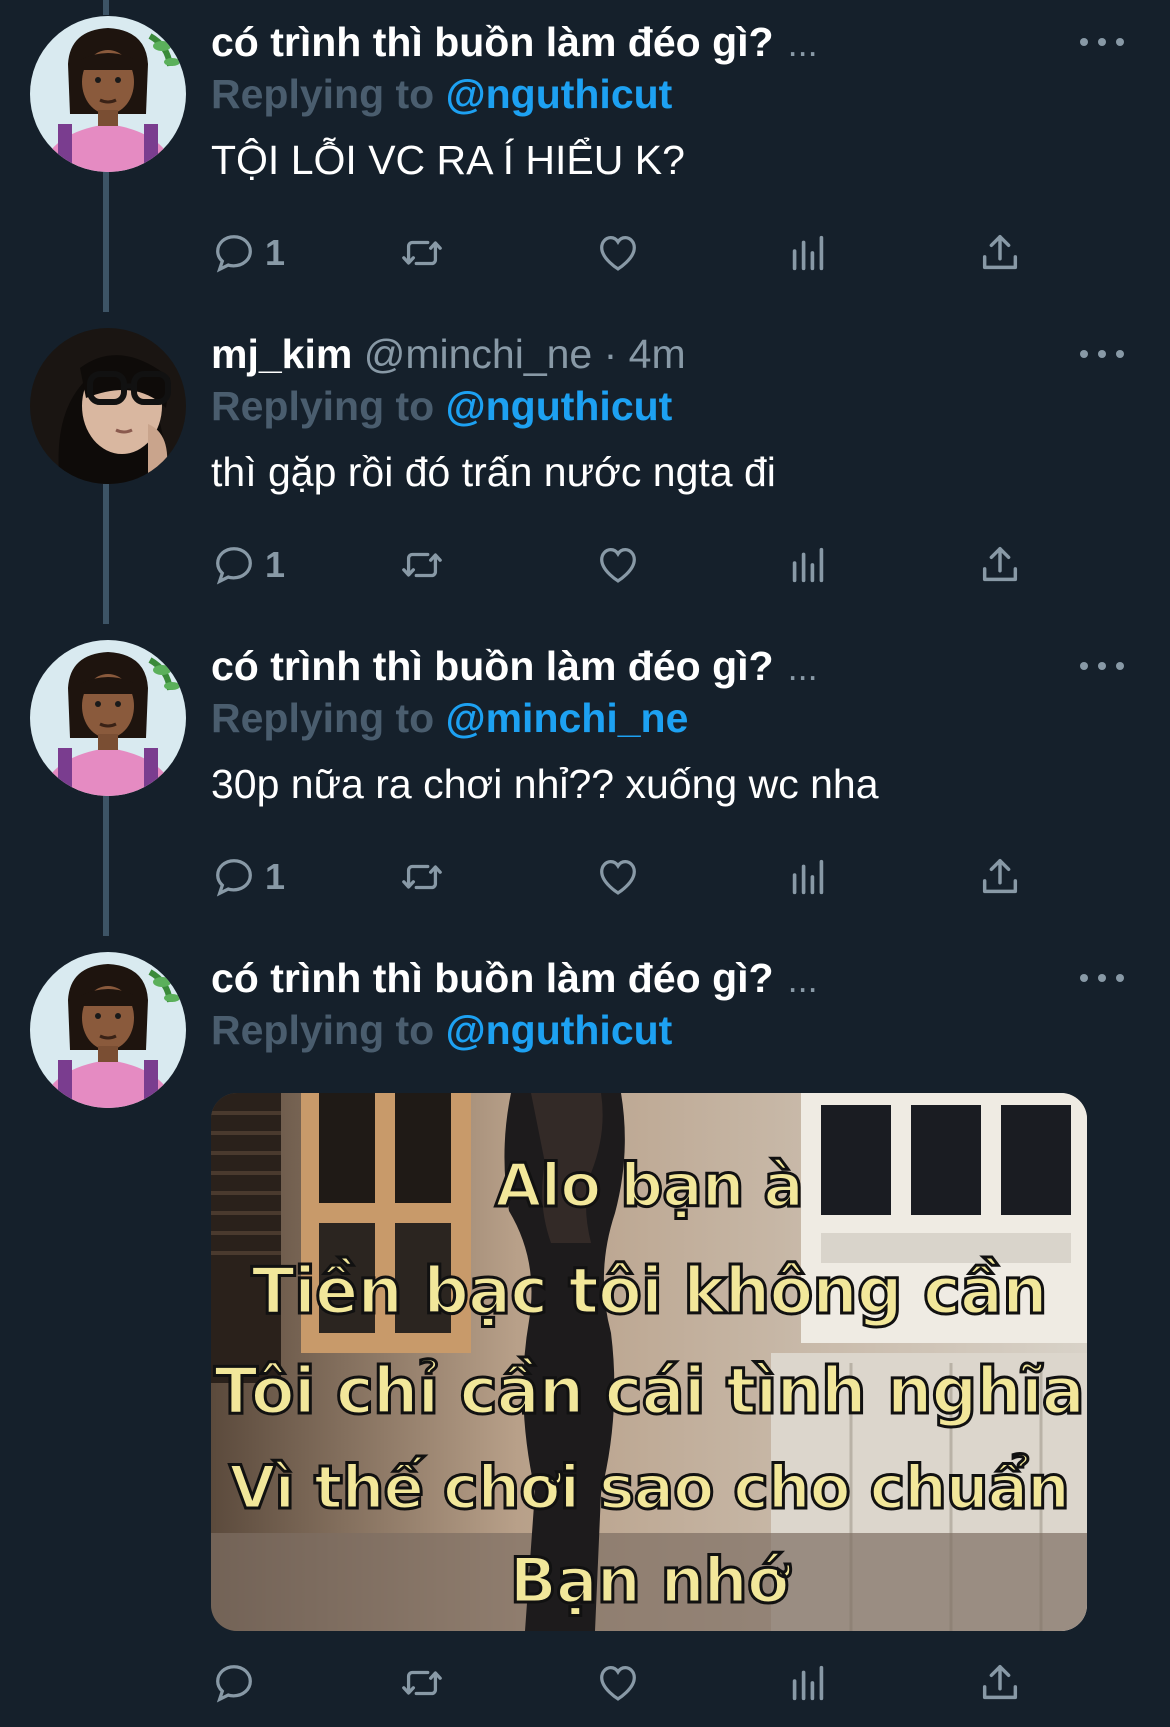 This screenshot has height=1727, width=1170. Describe the element at coordinates (567, 718) in the screenshot. I see `mention-link: @minchi_ne` at that location.